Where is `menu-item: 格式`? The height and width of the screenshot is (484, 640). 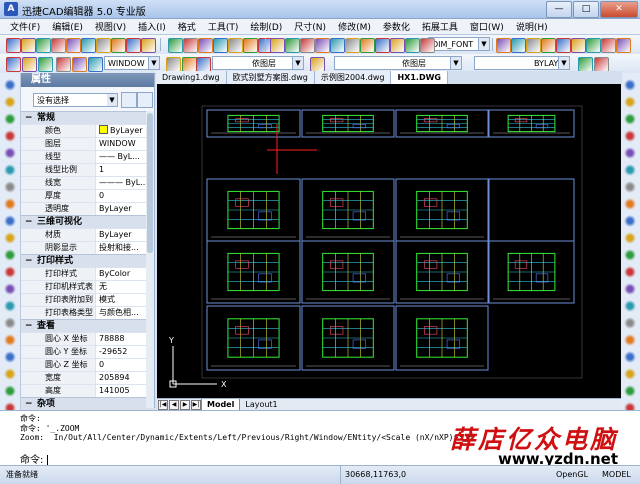 menu-item: 格式 is located at coordinates (187, 26).